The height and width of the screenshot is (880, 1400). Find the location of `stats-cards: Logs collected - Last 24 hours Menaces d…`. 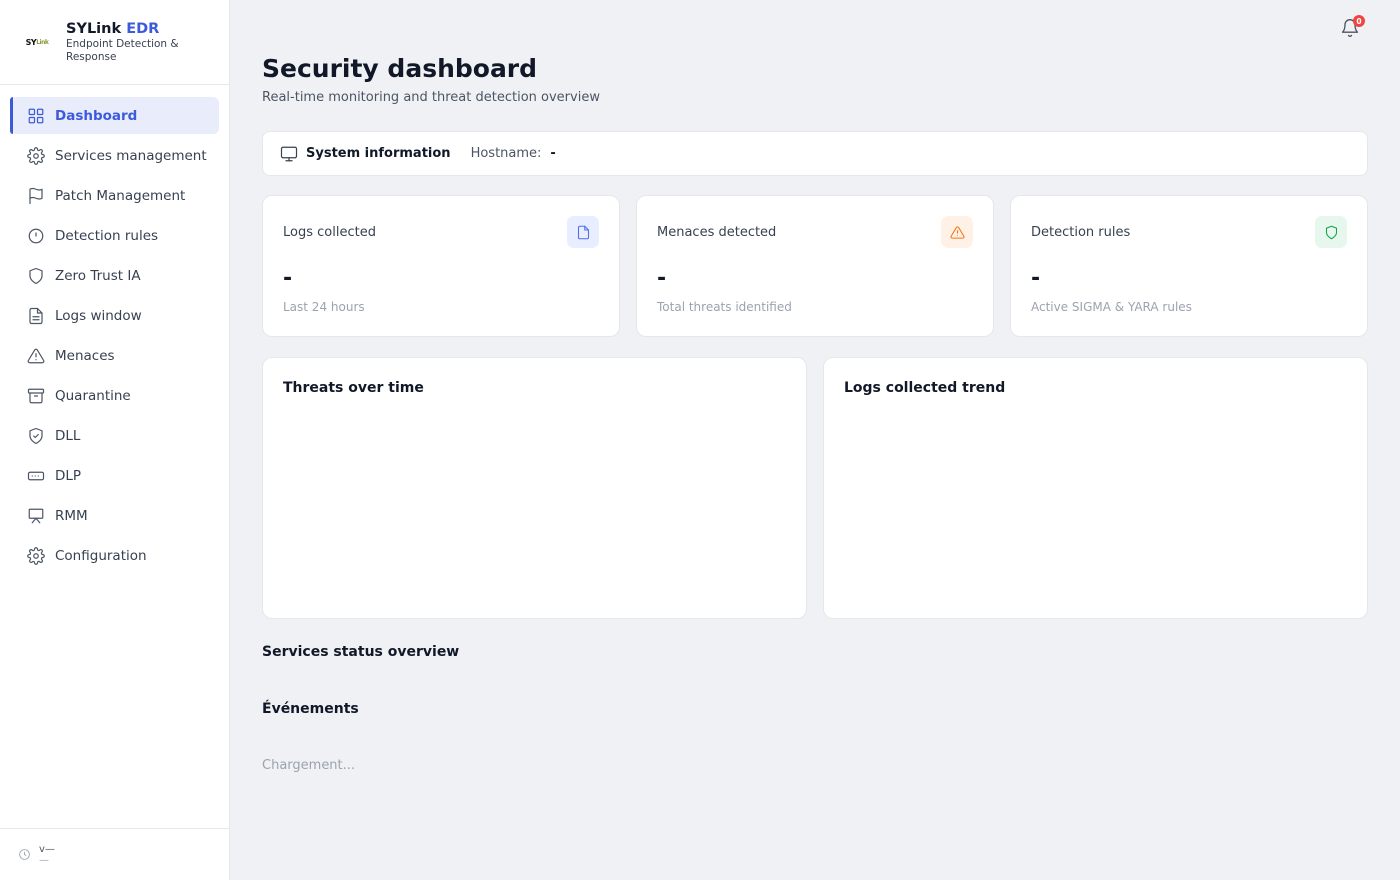

stats-cards: Logs collected - Last 24 hours Menaces d… is located at coordinates (815, 266).